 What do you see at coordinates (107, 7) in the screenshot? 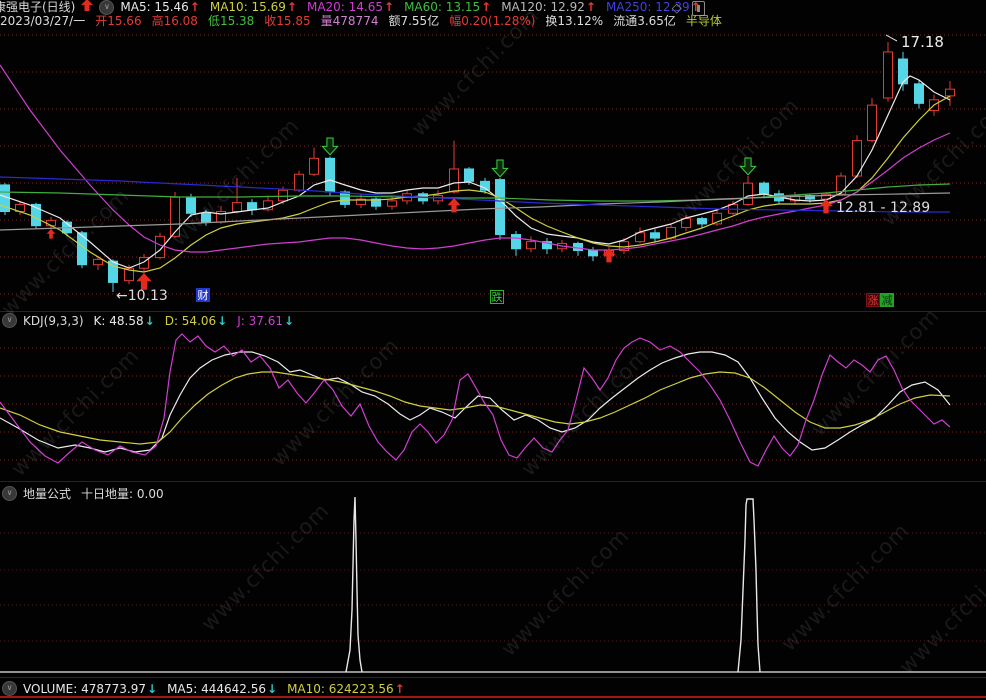
I see `collapse-chevron-icon: ∨` at bounding box center [107, 7].